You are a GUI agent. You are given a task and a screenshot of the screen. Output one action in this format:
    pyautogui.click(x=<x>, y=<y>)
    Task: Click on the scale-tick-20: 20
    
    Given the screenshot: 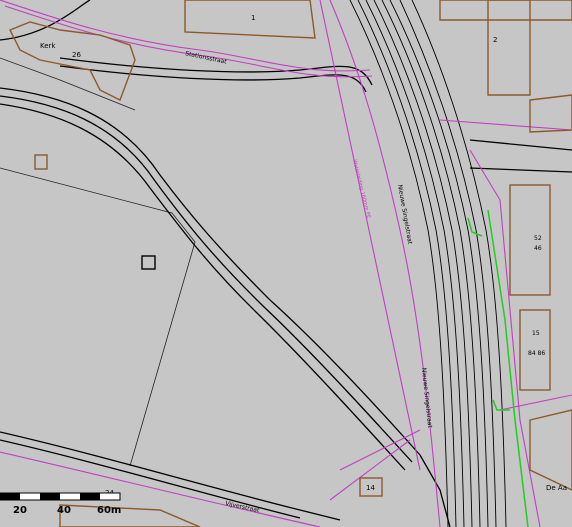 What is the action you would take?
    pyautogui.click(x=20, y=510)
    